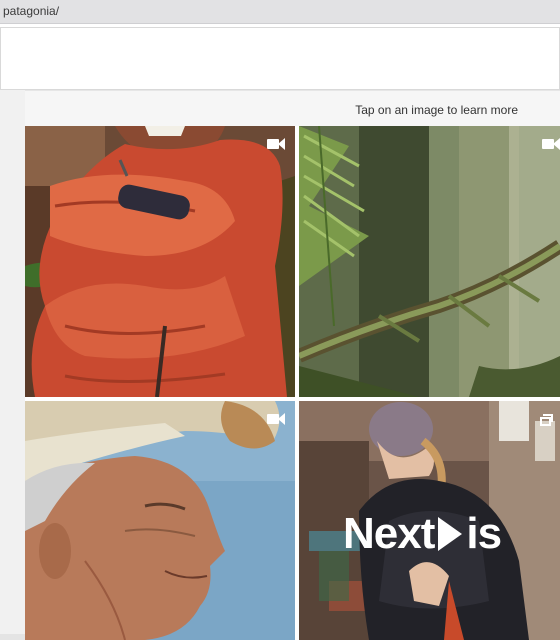  Describe the element at coordinates (450, 534) in the screenshot. I see `play-triangle-icon` at that location.